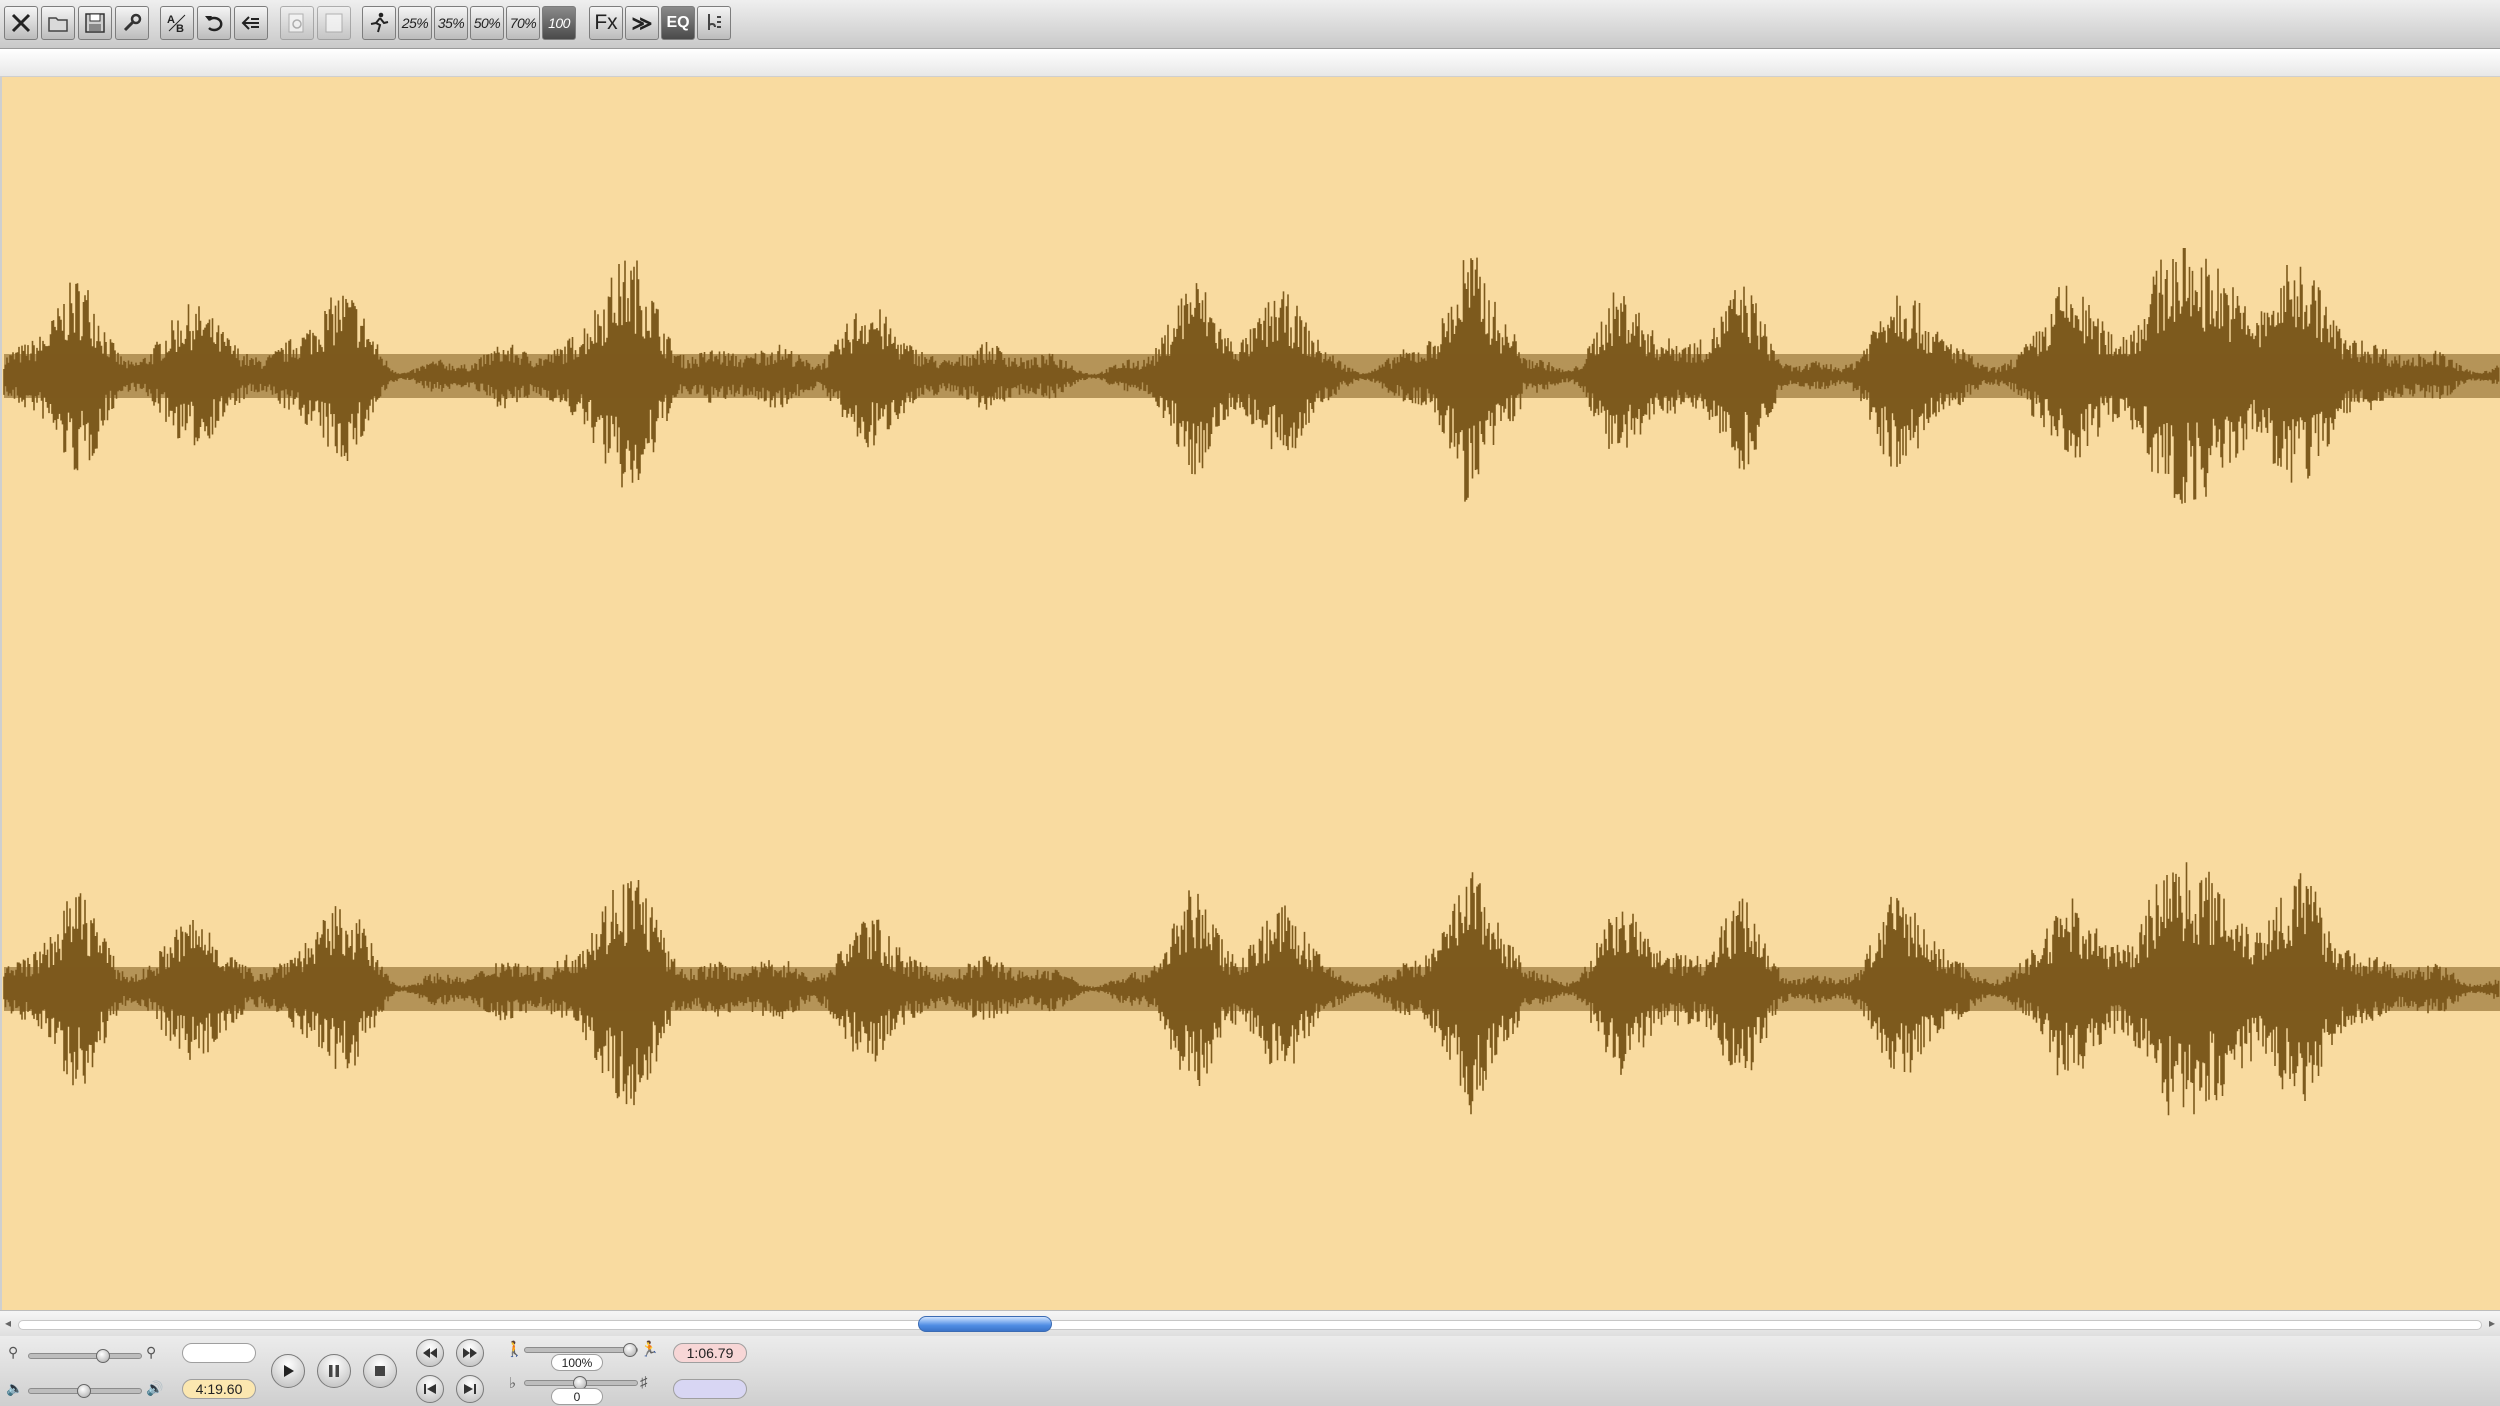 The width and height of the screenshot is (2500, 1406). I want to click on speed-slider-knob, so click(630, 1350).